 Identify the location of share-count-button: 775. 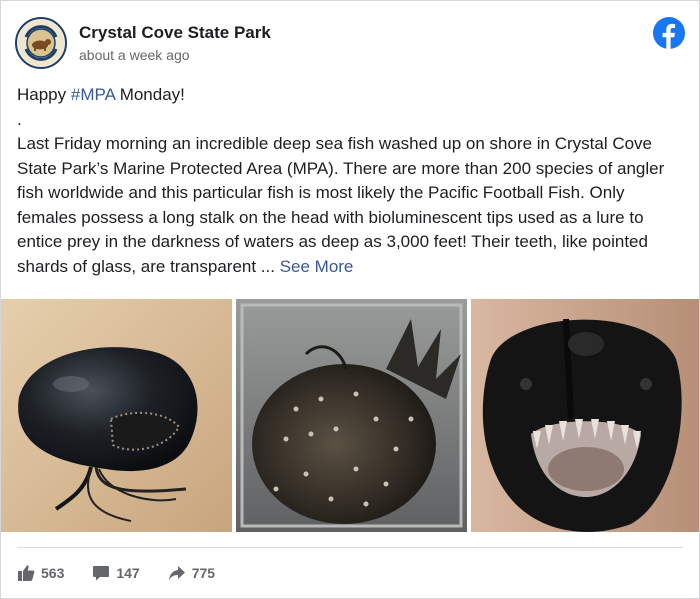
(191, 573).